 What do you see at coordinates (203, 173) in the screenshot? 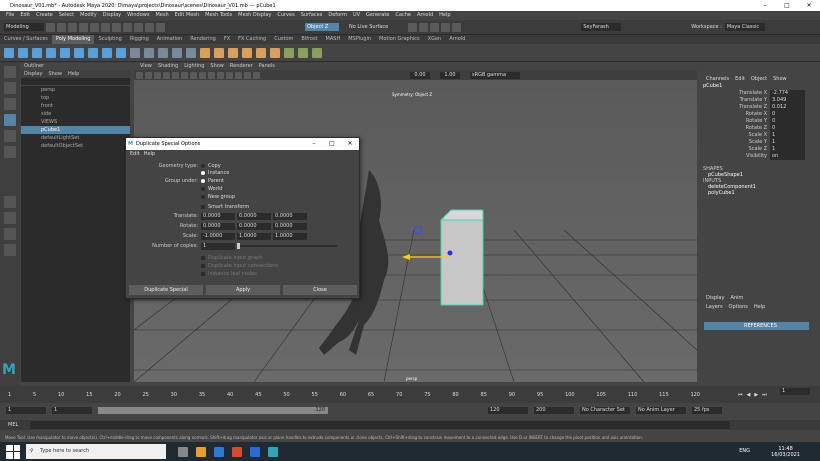
I see `instance-radio` at bounding box center [203, 173].